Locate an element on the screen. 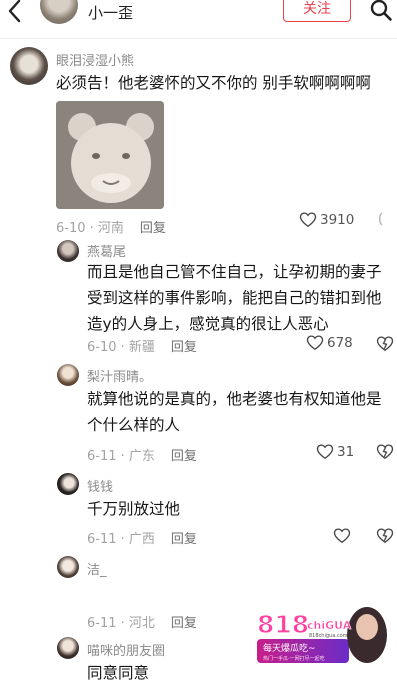 This screenshot has height=698, width=397. svg-text: chiGUA is located at coordinates (329, 625).